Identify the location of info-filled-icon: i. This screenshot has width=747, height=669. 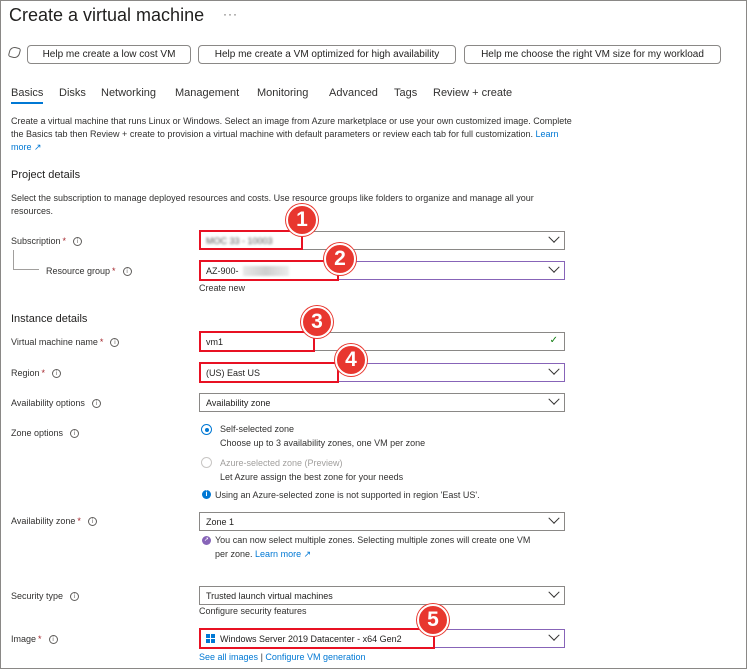
(206, 494).